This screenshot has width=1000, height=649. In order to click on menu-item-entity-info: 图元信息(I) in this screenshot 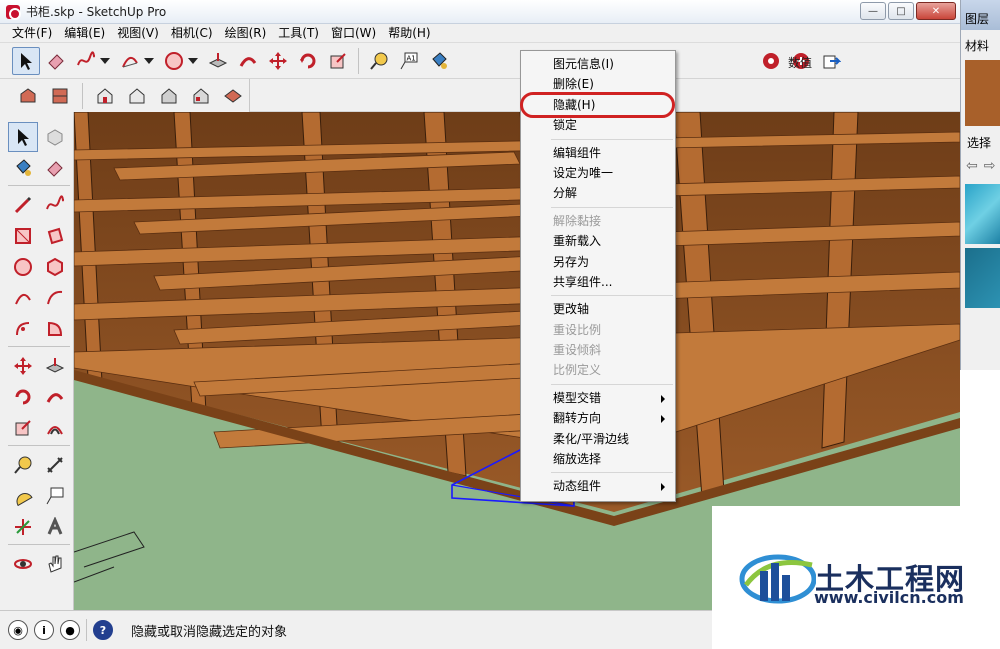, I will do `click(598, 64)`.